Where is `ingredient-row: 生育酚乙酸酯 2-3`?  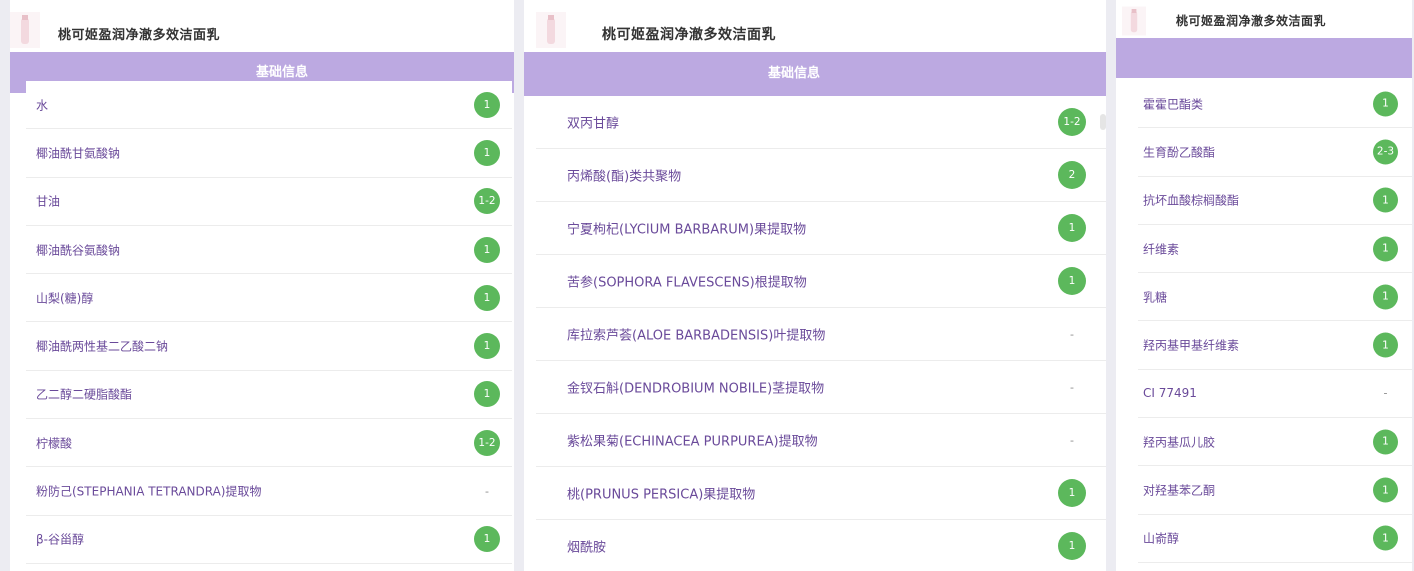
ingredient-row: 生育酚乙酸酯 2-3 is located at coordinates (1275, 152).